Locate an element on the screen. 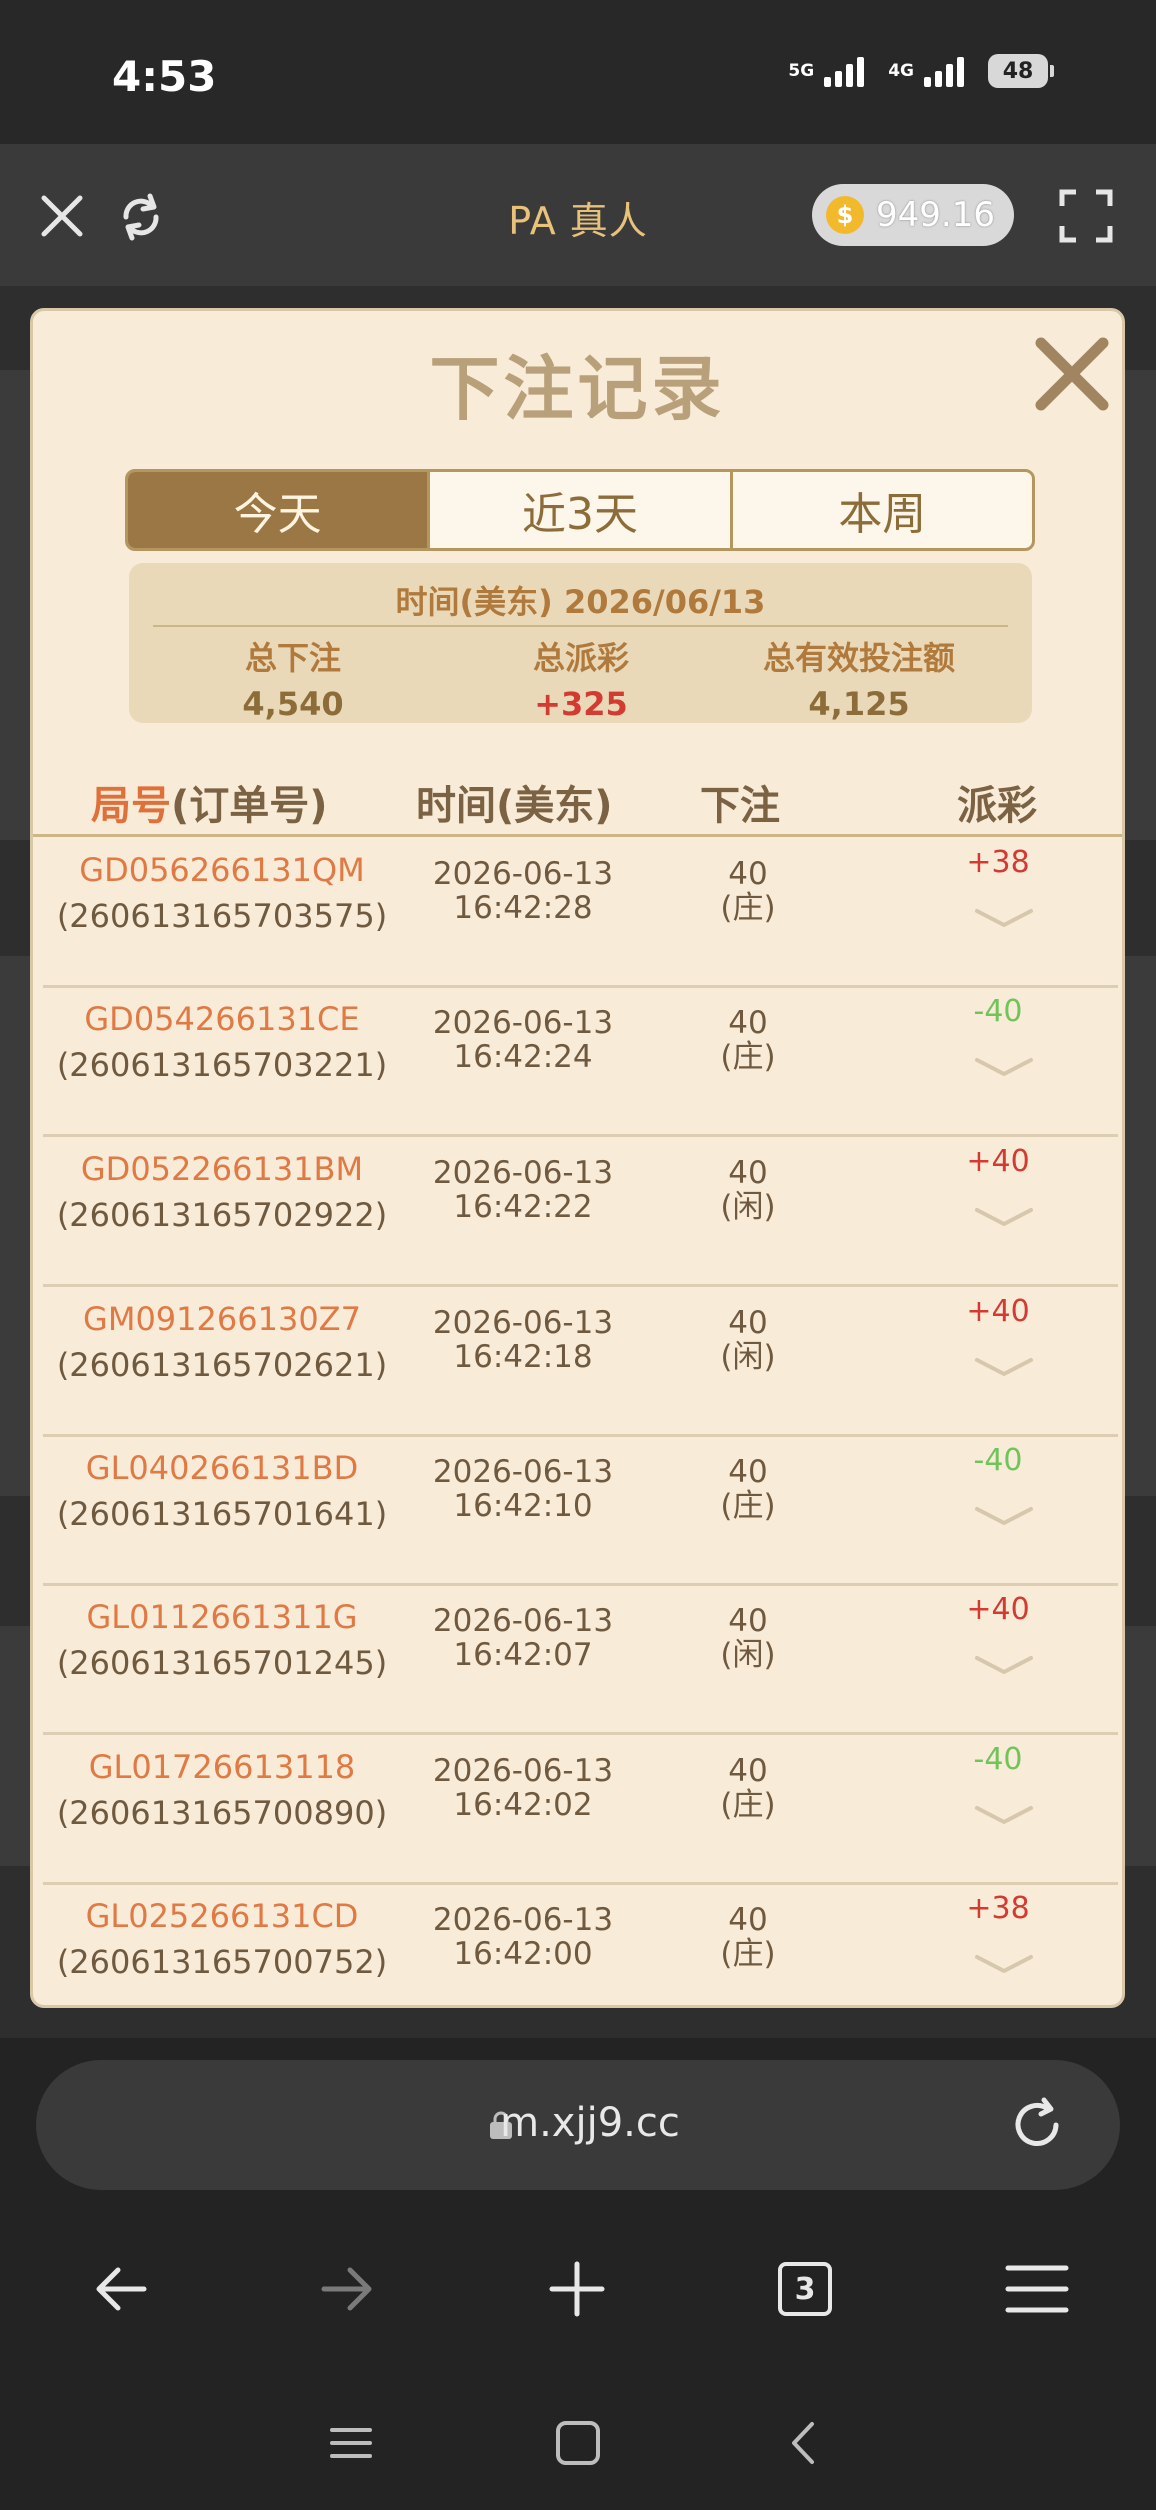 This screenshot has height=2510, width=1156. address-bar: m.xjj9.cc is located at coordinates (578, 2125).